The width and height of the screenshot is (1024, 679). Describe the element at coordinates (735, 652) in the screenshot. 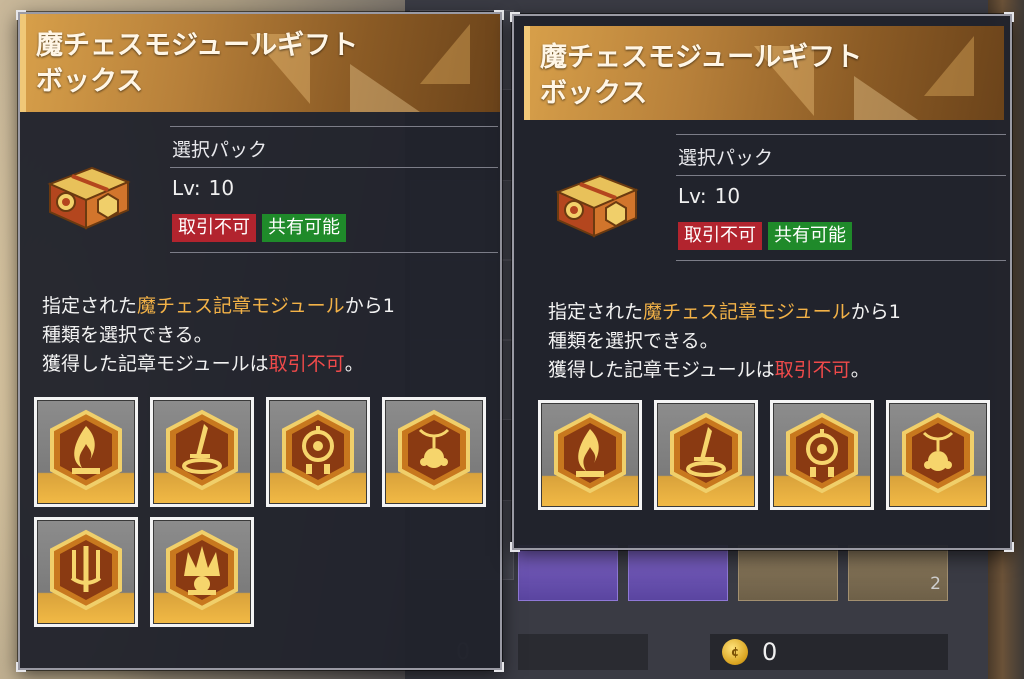

I see `coin-icon: ¢` at that location.